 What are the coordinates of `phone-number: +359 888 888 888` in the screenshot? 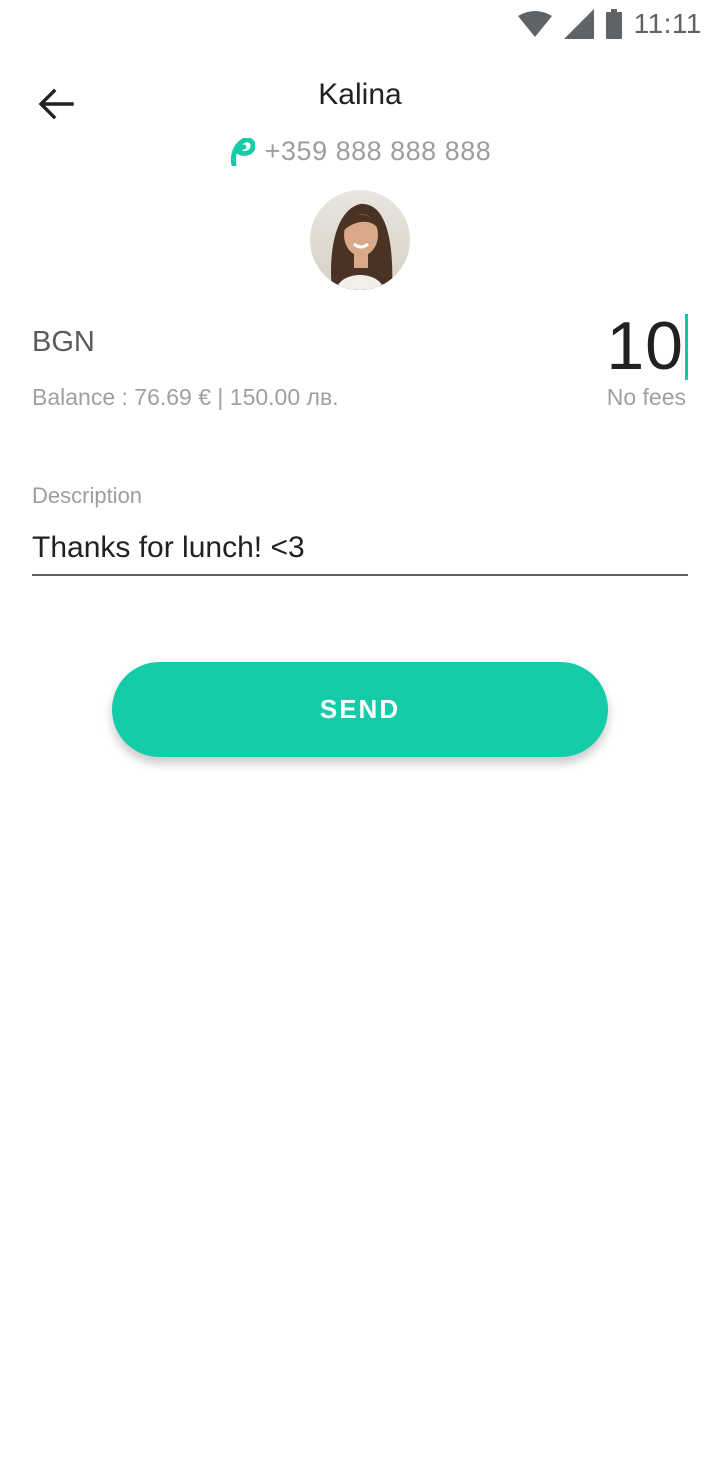 It's located at (378, 151).